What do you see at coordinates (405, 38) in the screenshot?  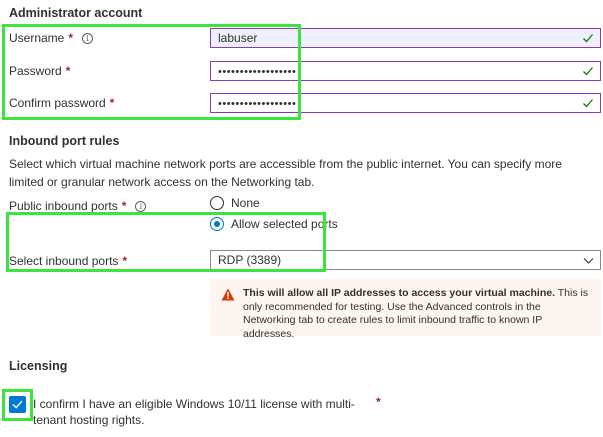 I see `username-input: labuser` at bounding box center [405, 38].